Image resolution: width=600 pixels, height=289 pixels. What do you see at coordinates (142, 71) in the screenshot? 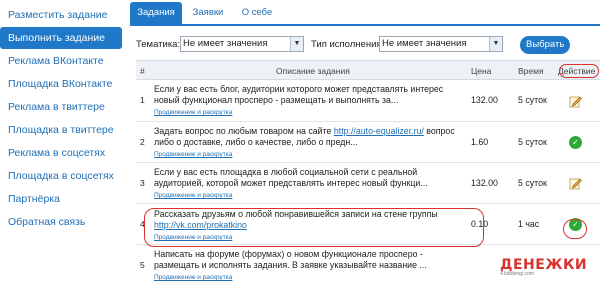
I see `header-num: #` at bounding box center [142, 71].